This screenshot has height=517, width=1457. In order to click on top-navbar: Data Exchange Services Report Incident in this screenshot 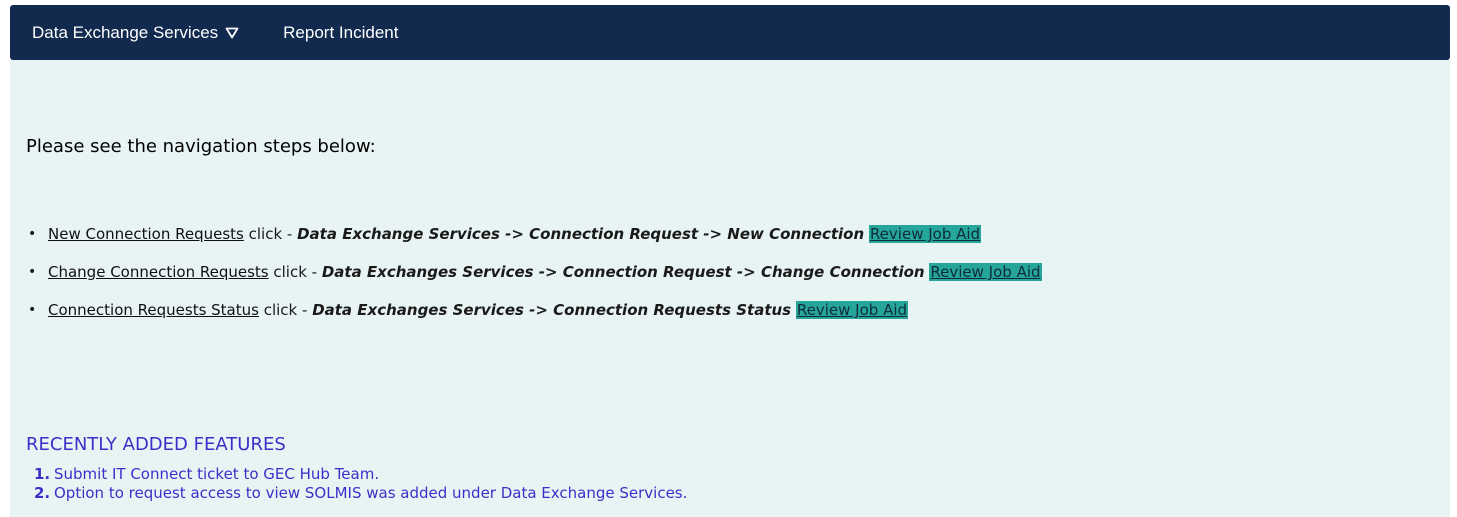, I will do `click(730, 32)`.